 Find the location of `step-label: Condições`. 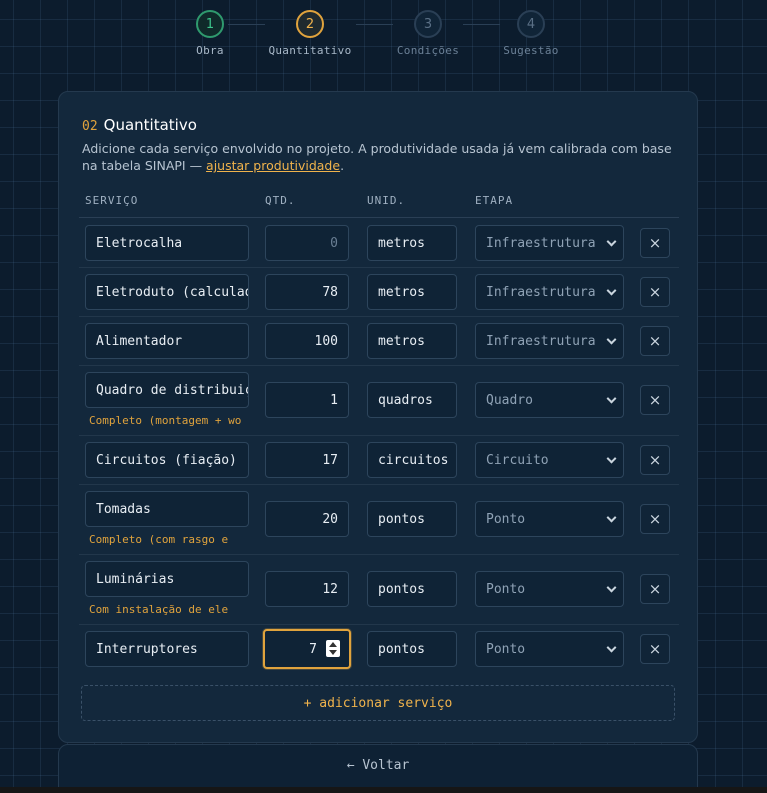

step-label: Condições is located at coordinates (428, 50).